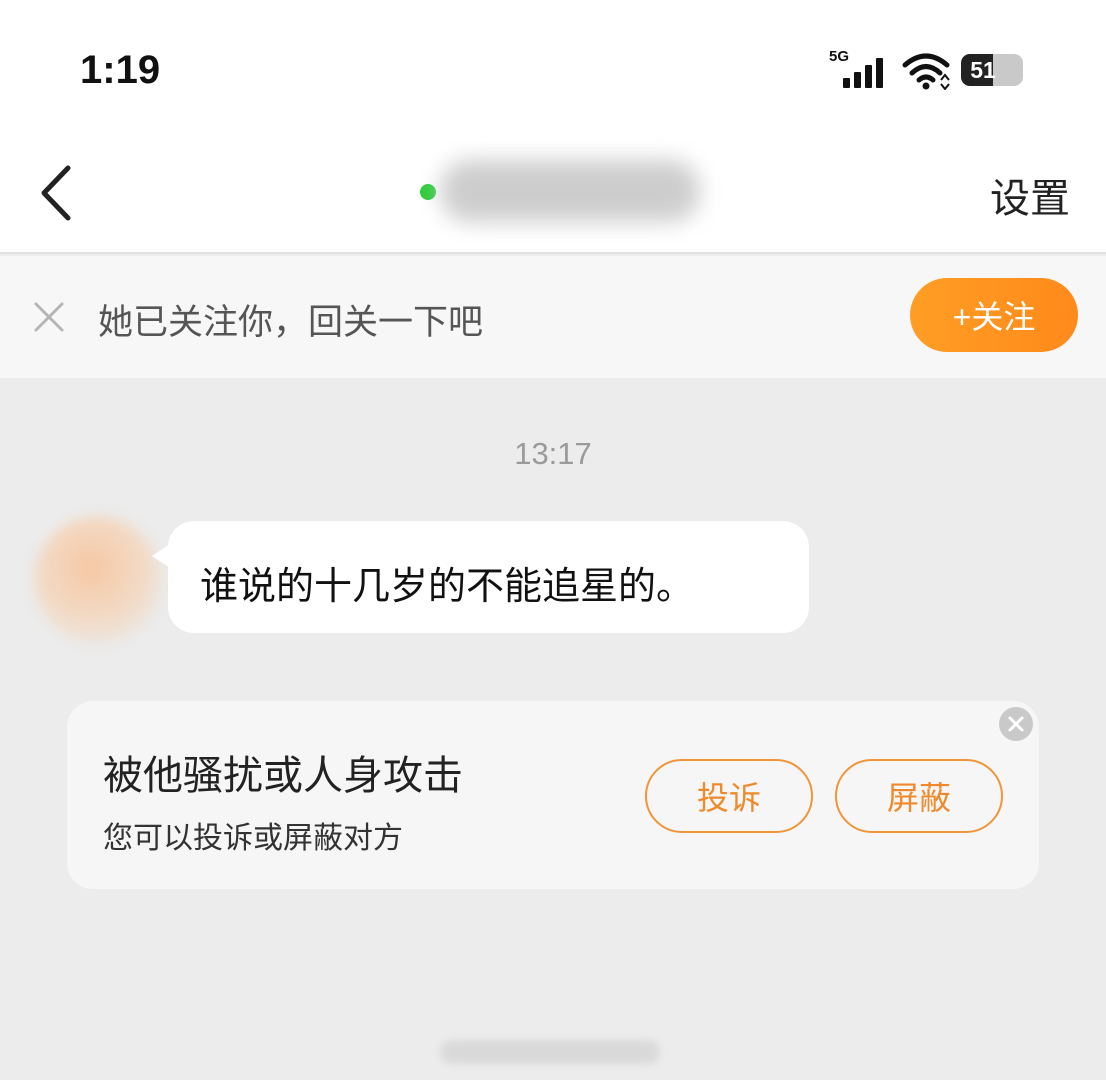  I want to click on settings-button: 设置, so click(1030, 195).